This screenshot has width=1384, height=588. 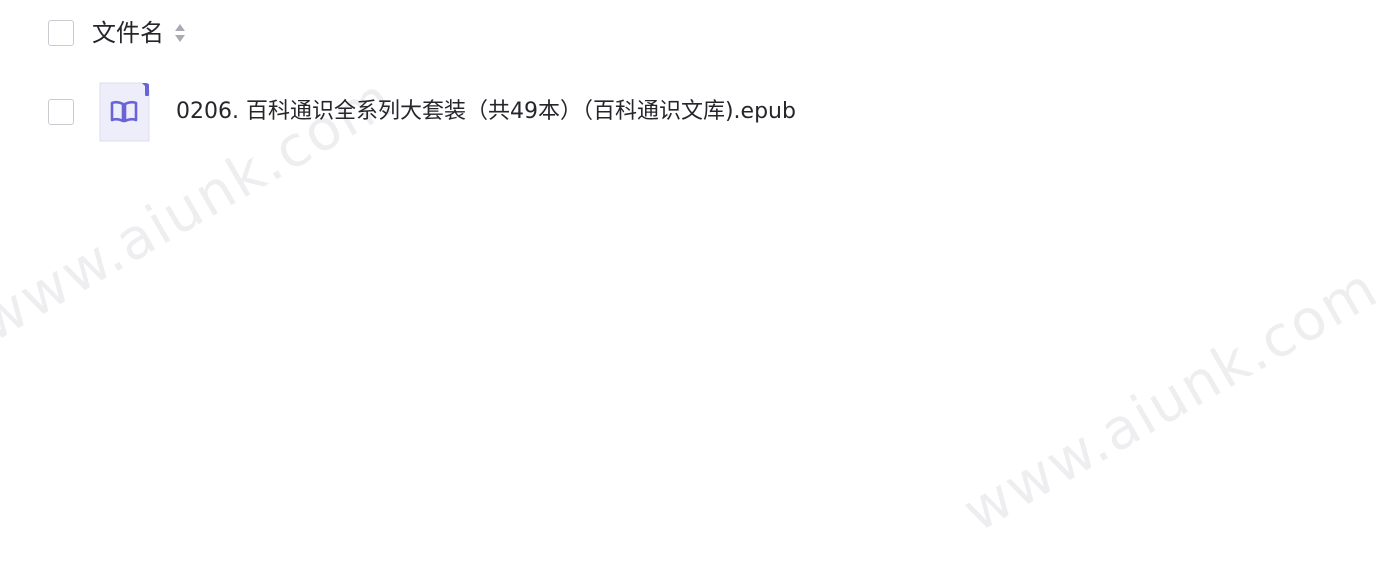 I want to click on select-all-checkbox, so click(x=61, y=33).